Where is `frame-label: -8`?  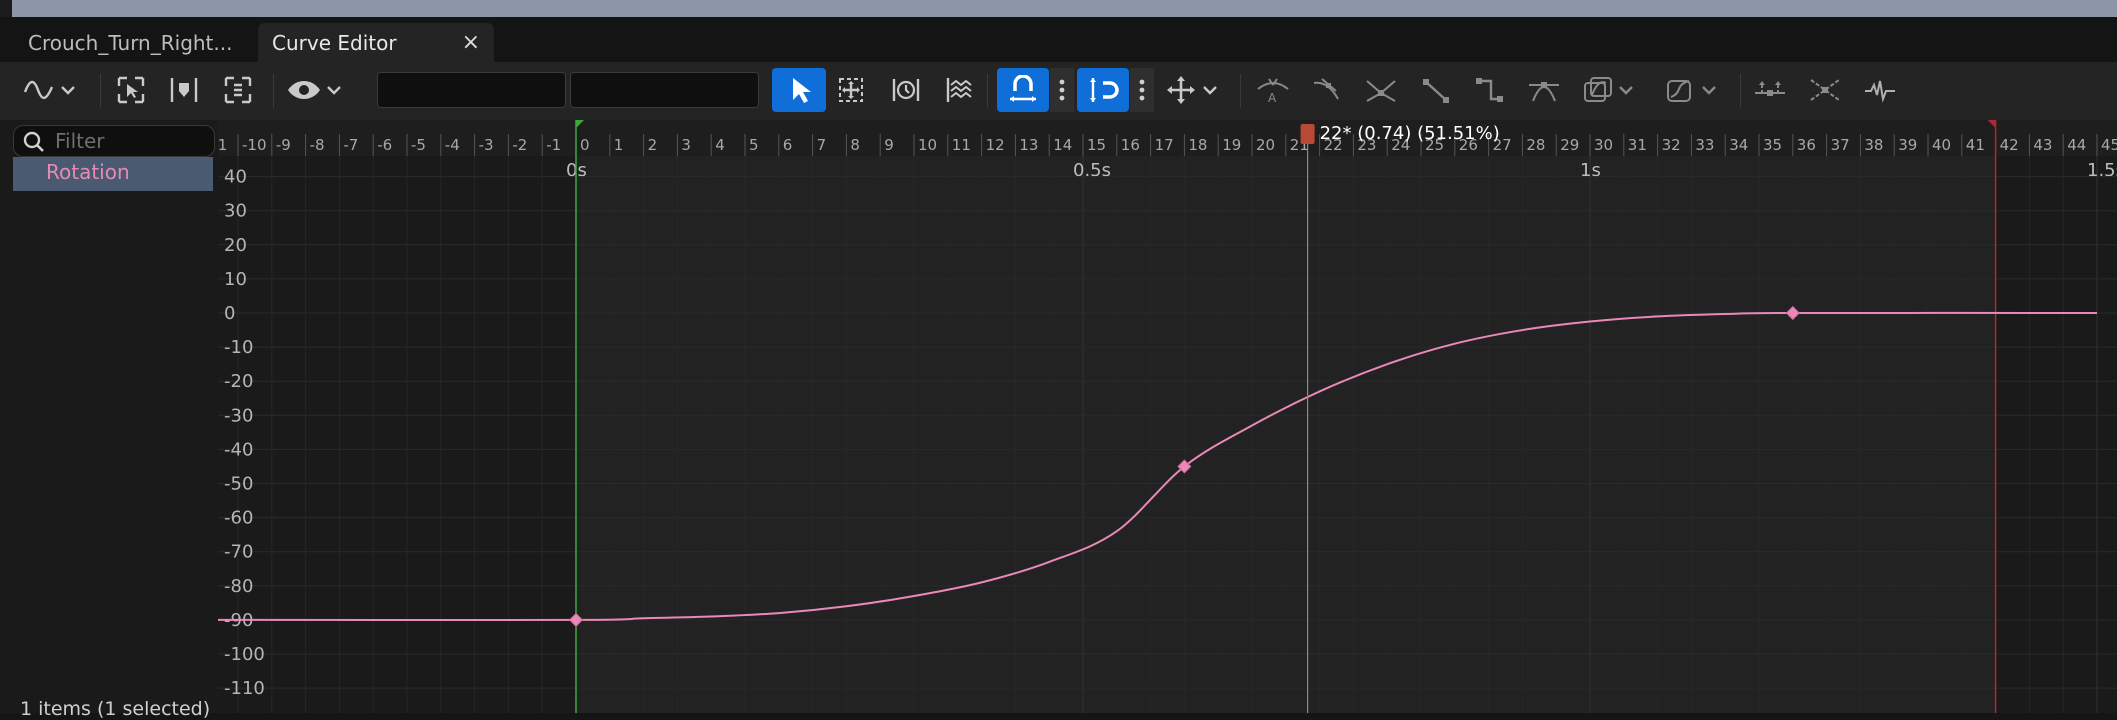
frame-label: -8 is located at coordinates (317, 145).